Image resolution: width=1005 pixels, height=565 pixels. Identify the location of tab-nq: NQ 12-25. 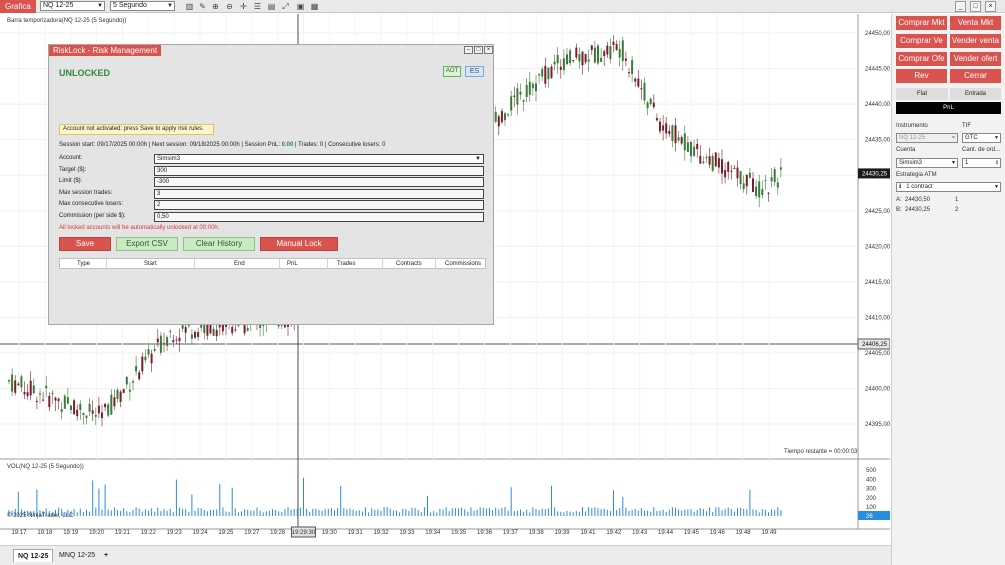
(33, 555).